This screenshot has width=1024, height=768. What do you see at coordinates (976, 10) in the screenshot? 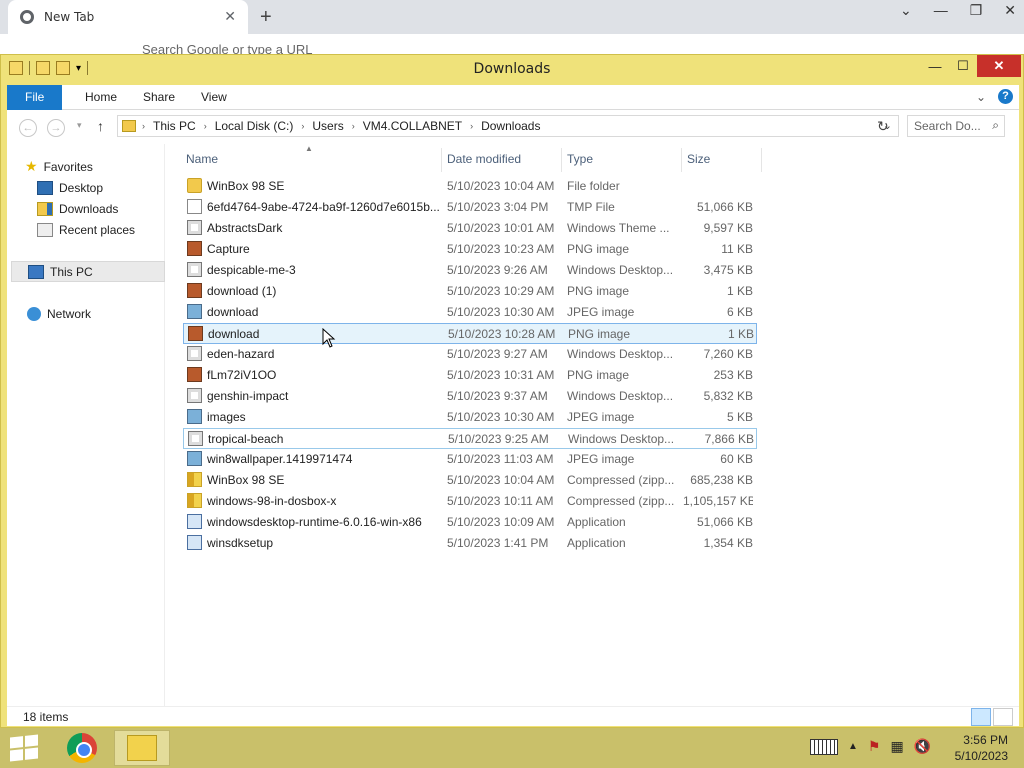
I see `browser-restore-button: ❐` at bounding box center [976, 10].